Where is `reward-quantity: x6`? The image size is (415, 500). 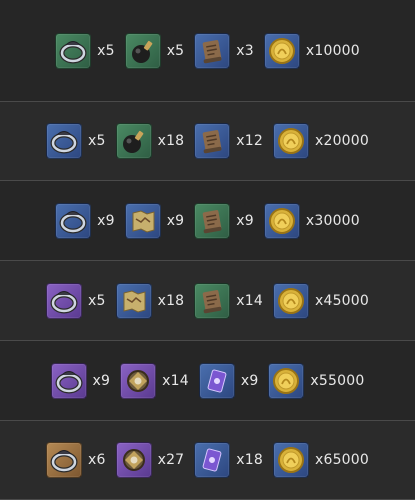
reward-quantity: x6 is located at coordinates (96, 460).